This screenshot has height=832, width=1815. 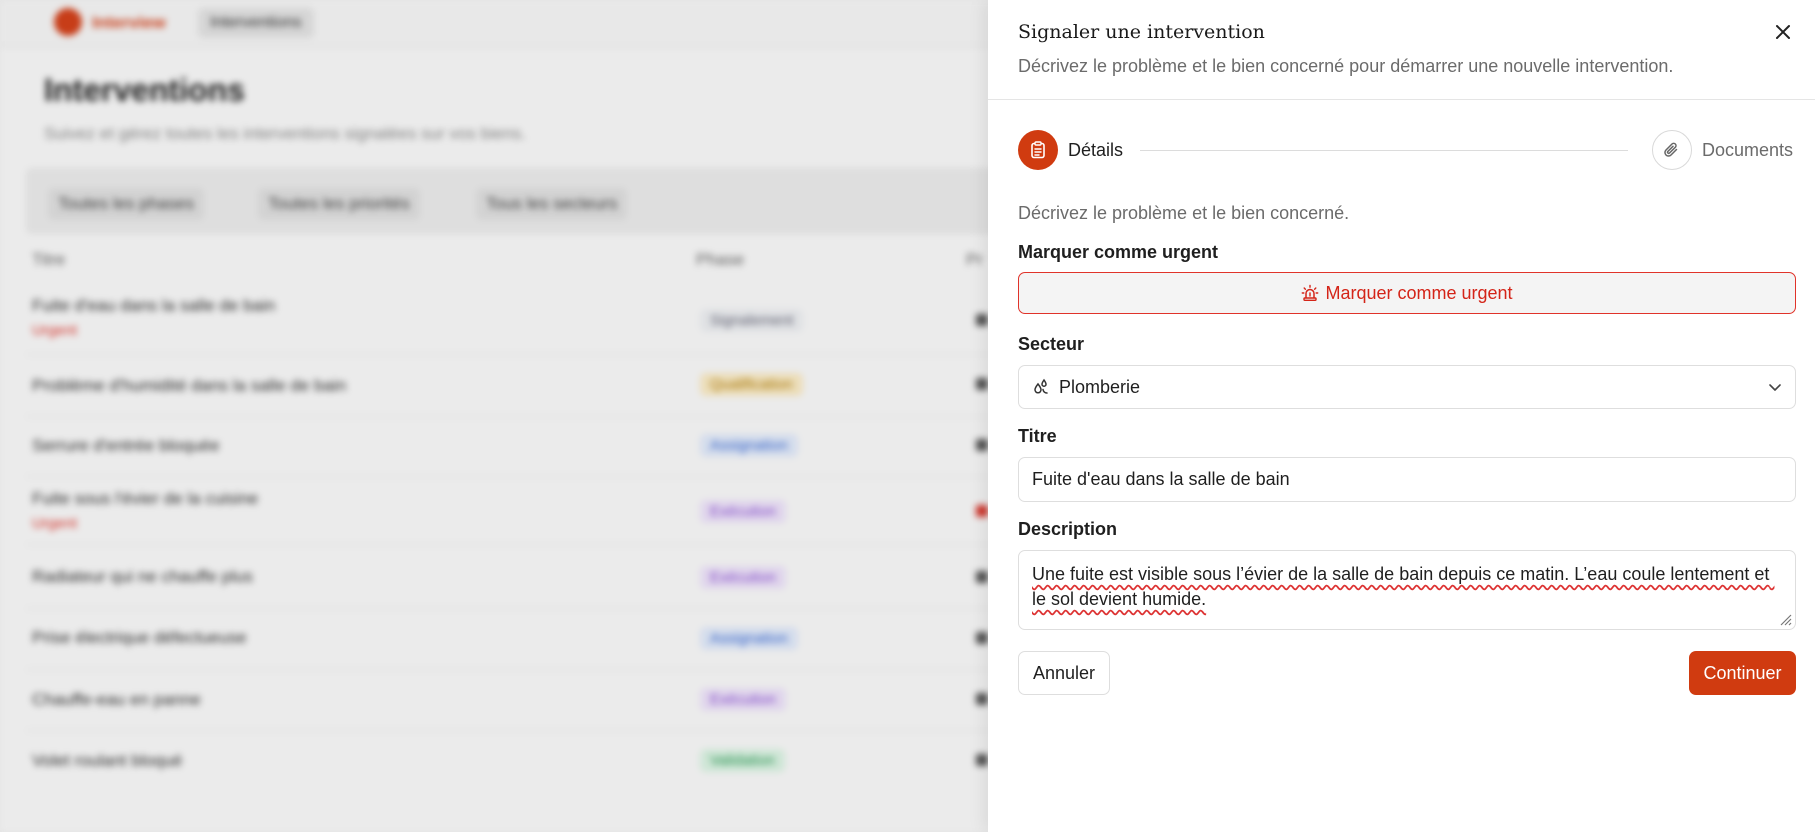 I want to click on urgent-label: Marquer comme urgent, so click(x=1118, y=252).